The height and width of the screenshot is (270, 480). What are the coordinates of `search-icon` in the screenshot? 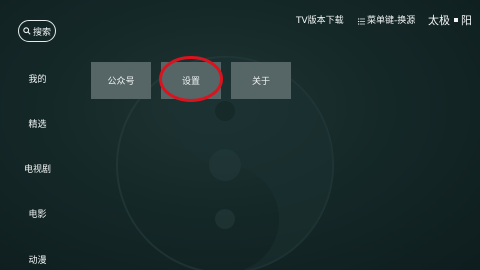 It's located at (27, 31).